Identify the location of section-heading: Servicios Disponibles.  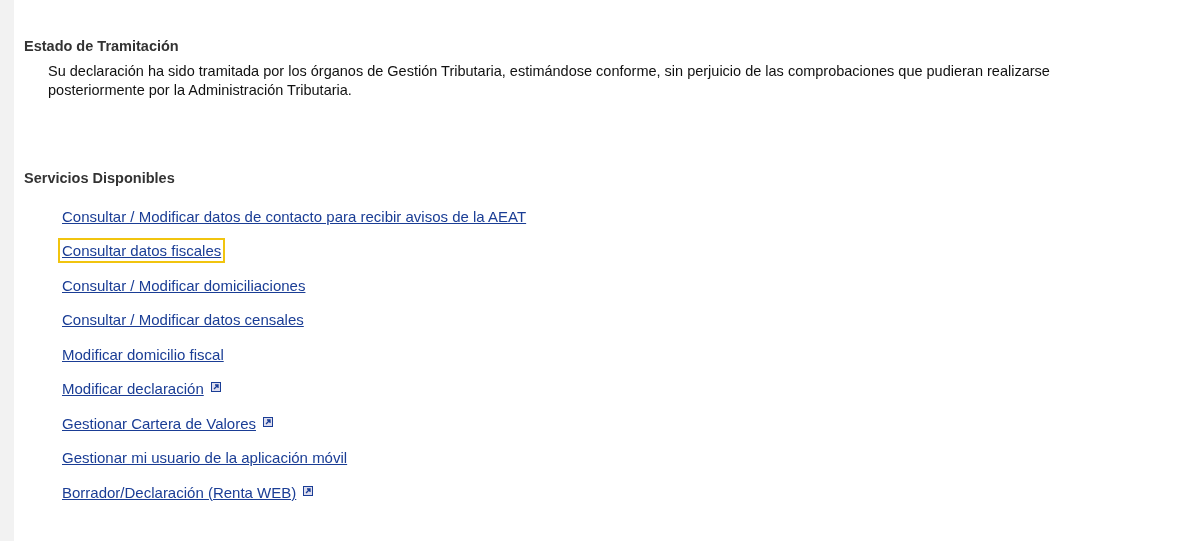
(100, 179).